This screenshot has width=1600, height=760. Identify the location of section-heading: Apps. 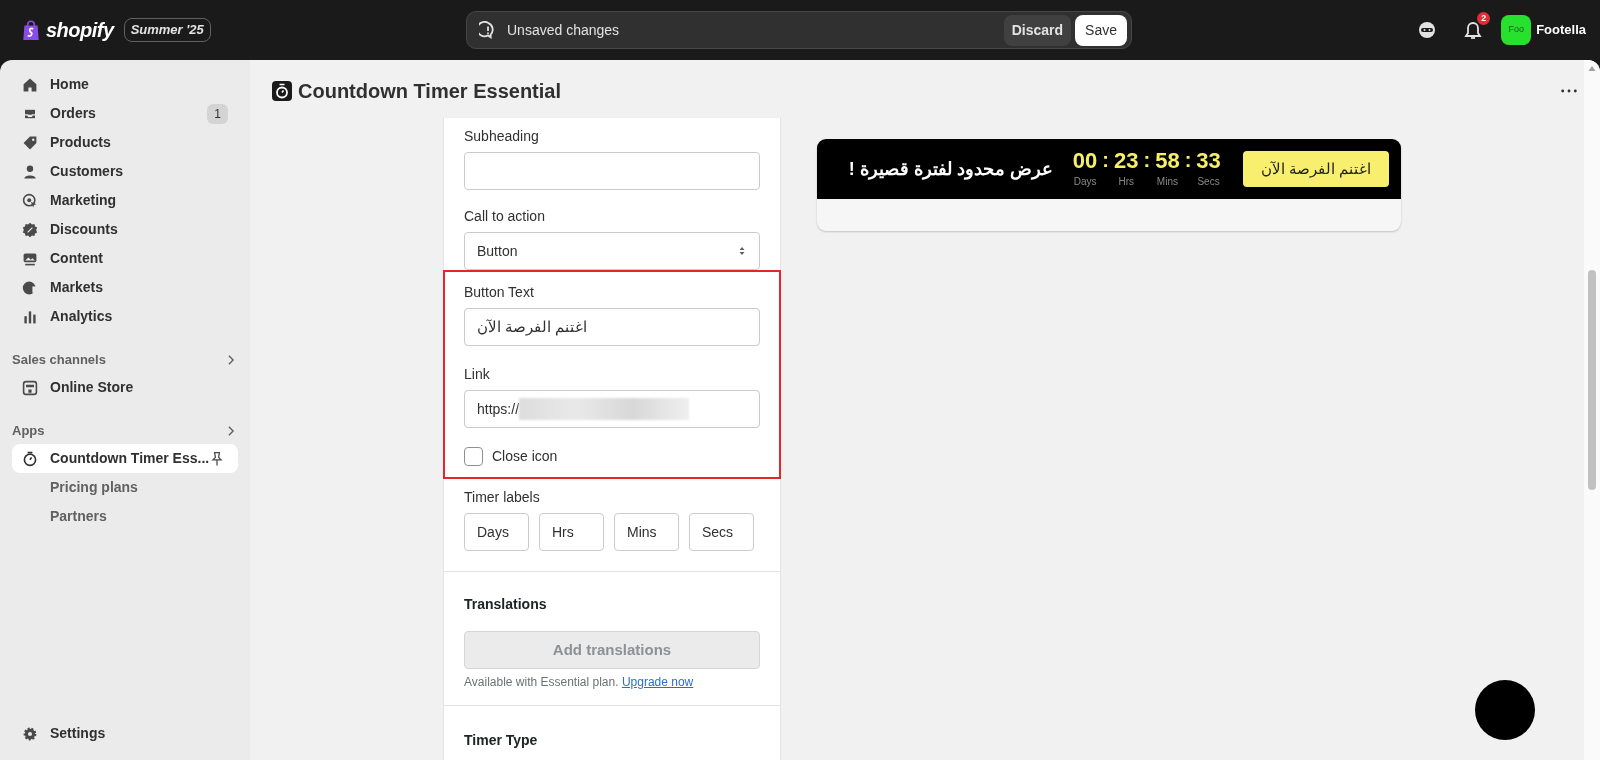
(28, 431).